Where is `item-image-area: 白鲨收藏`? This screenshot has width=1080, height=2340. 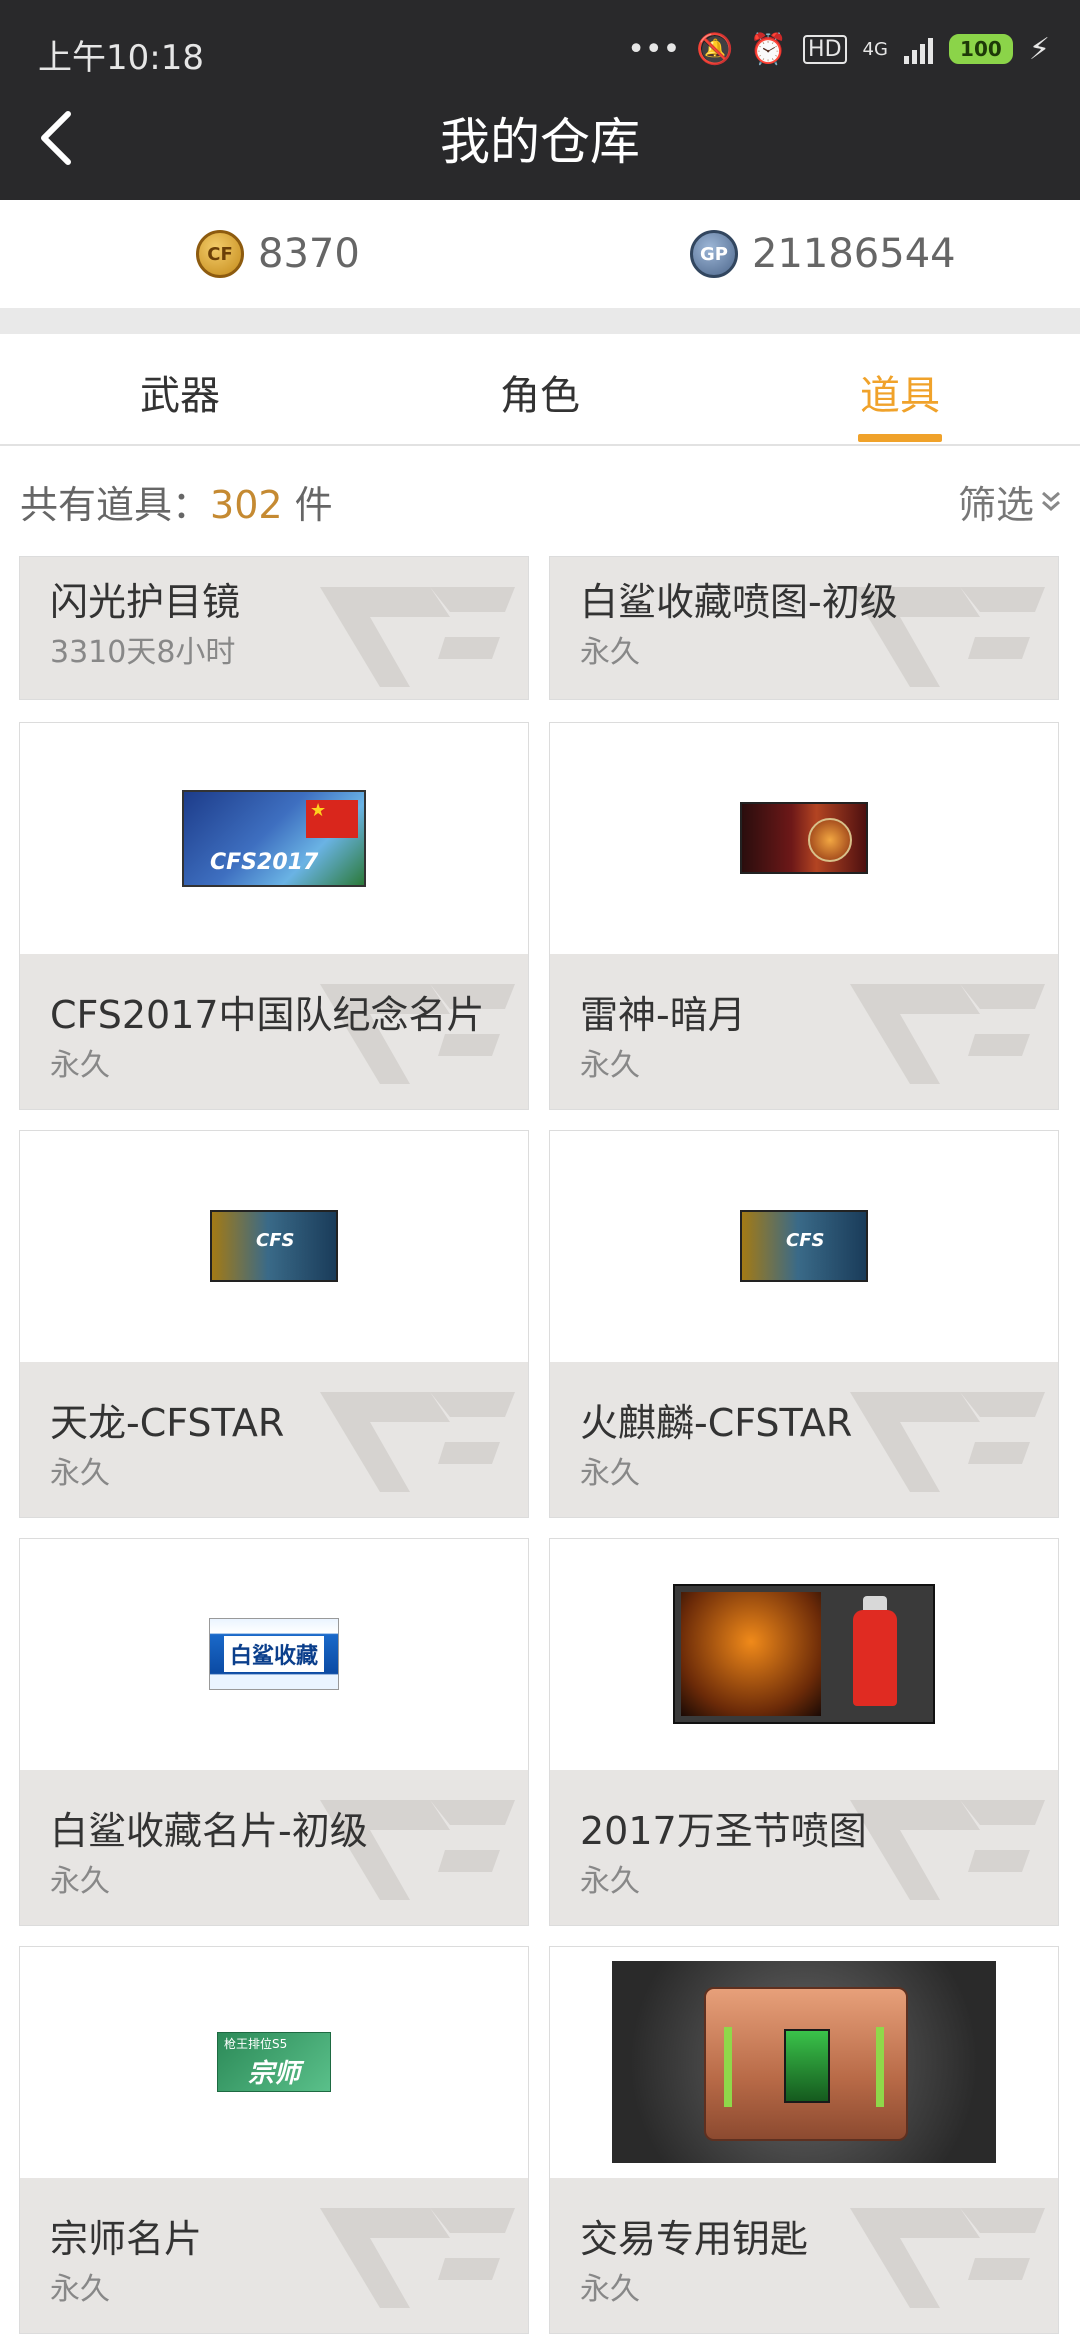 item-image-area: 白鲨收藏 is located at coordinates (274, 1654).